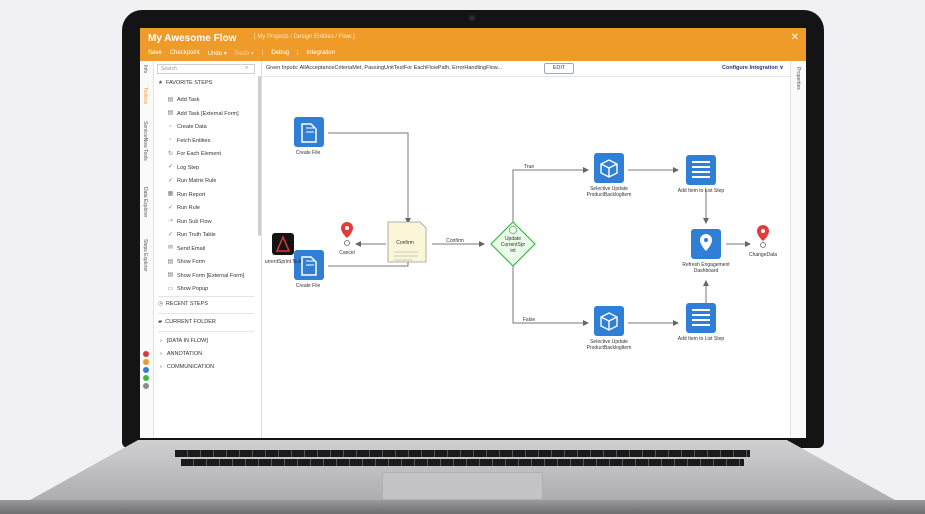  I want to click on step-show-form: ▤ Show Form, so click(186, 262).